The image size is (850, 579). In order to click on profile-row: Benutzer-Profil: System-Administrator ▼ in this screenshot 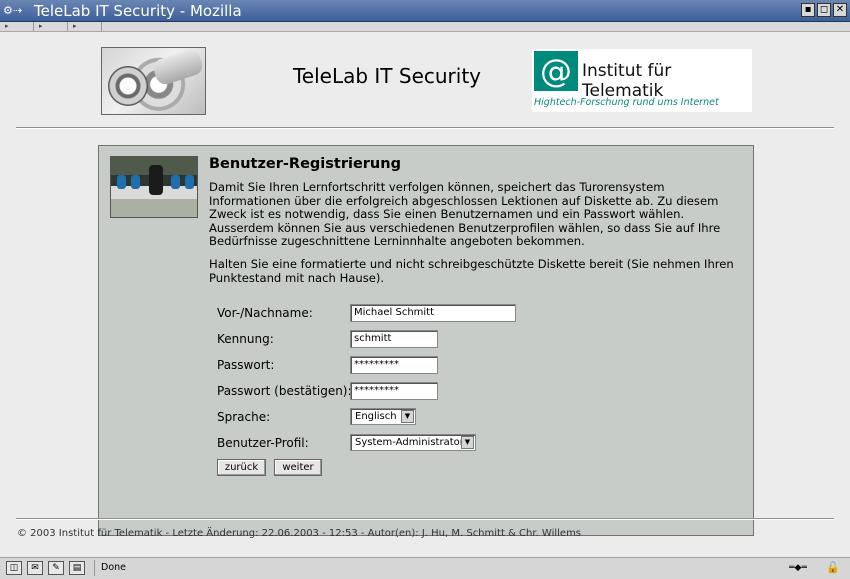, I will do `click(447, 444)`.